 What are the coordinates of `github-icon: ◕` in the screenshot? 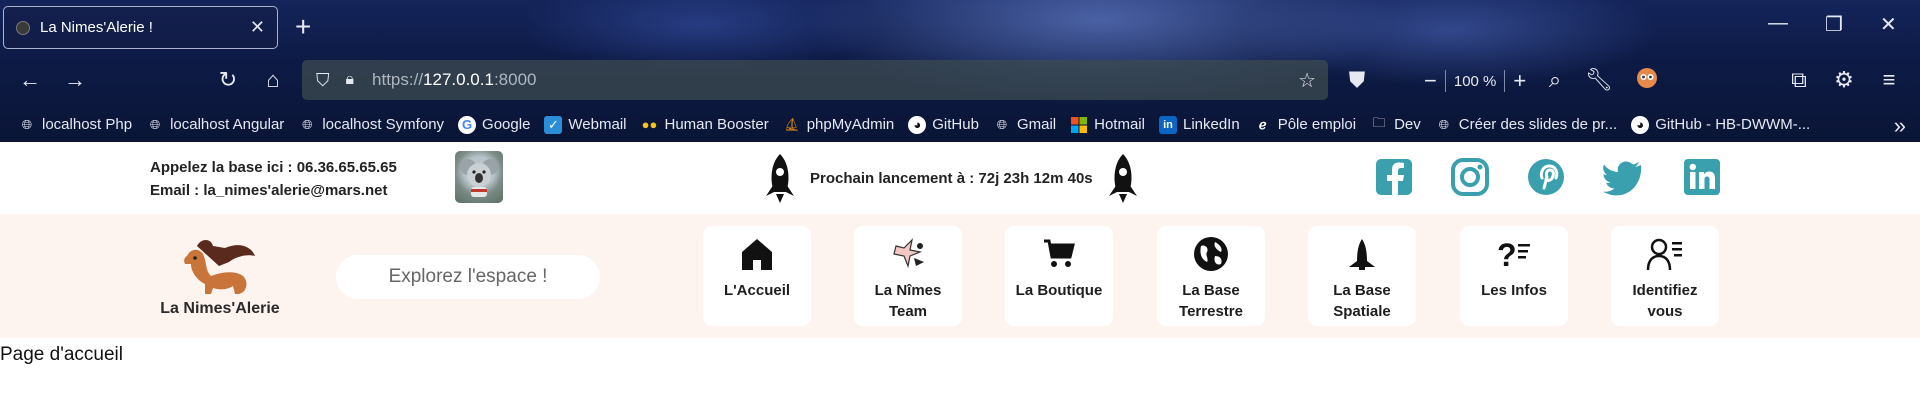 It's located at (917, 124).